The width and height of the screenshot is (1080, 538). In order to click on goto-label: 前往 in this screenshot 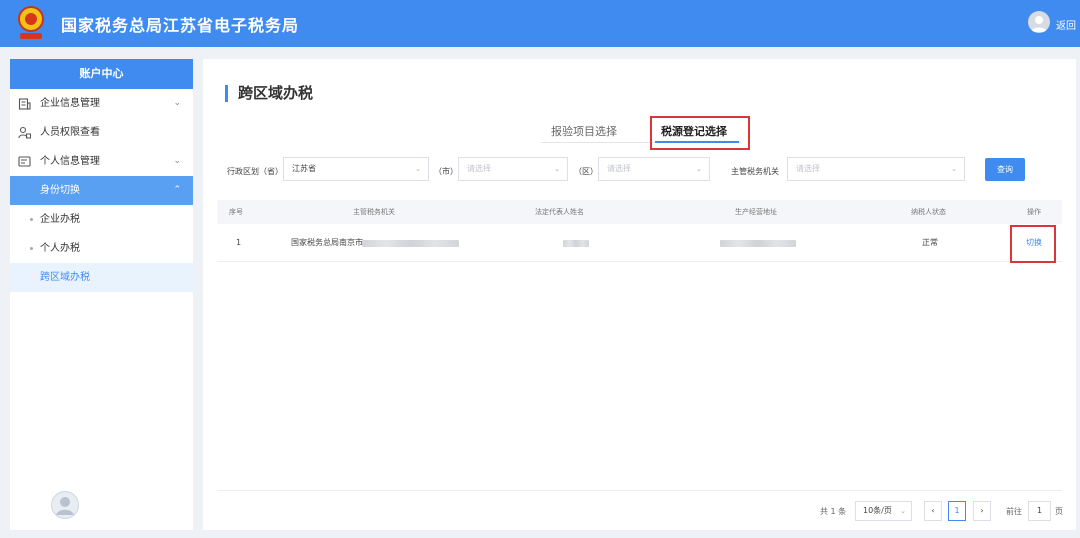, I will do `click(1014, 511)`.